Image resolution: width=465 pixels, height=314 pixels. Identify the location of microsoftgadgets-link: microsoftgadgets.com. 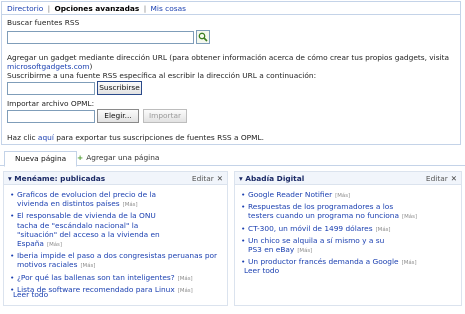
(48, 66).